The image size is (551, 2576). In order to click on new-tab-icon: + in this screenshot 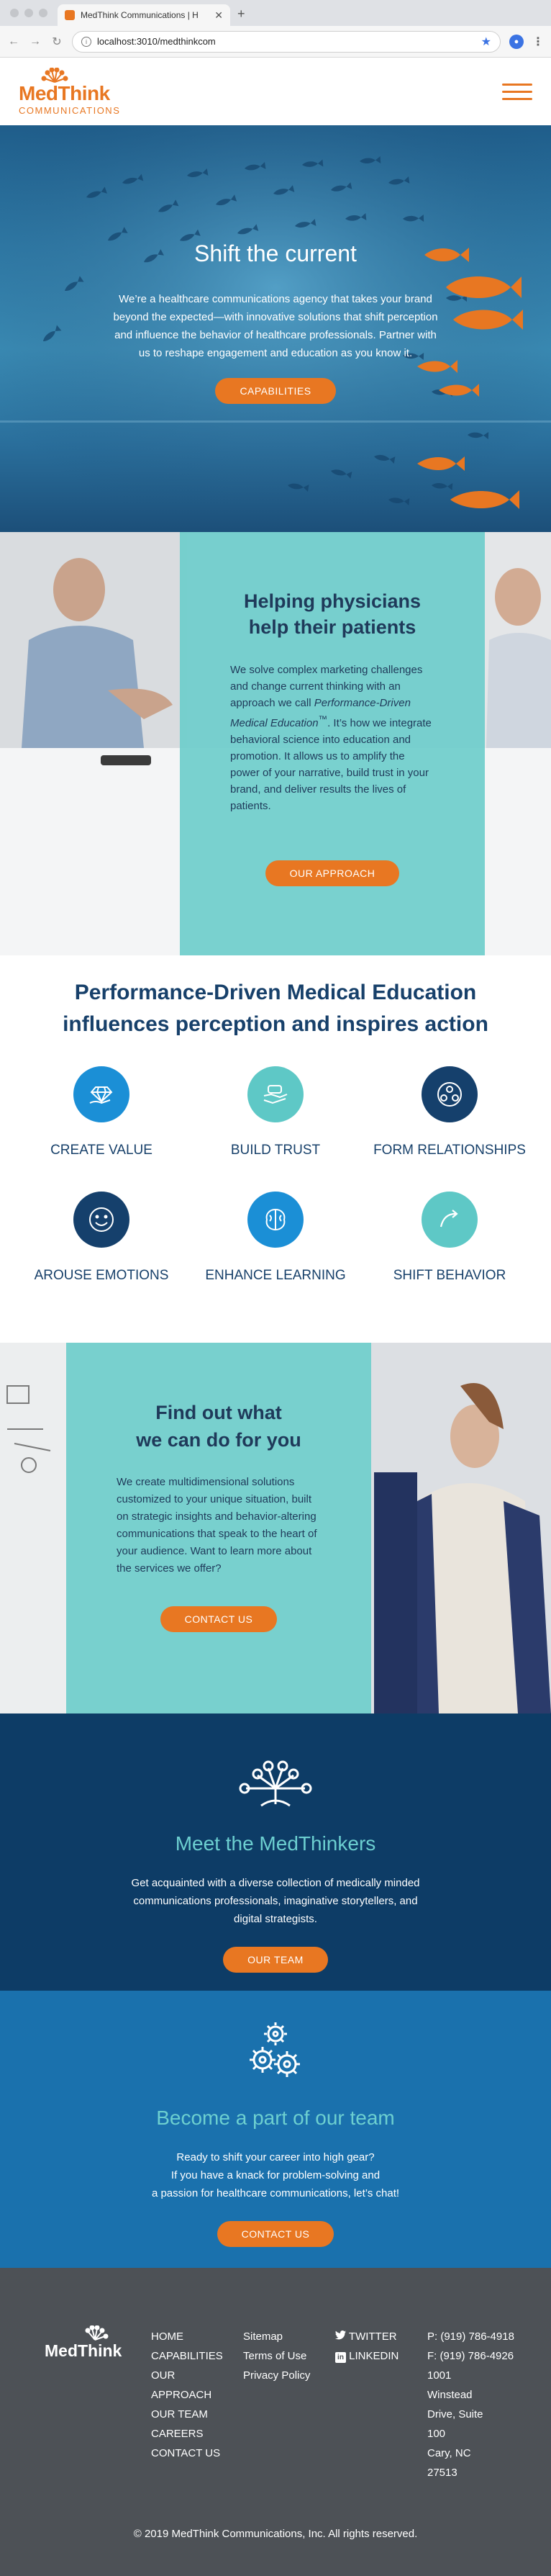, I will do `click(241, 14)`.